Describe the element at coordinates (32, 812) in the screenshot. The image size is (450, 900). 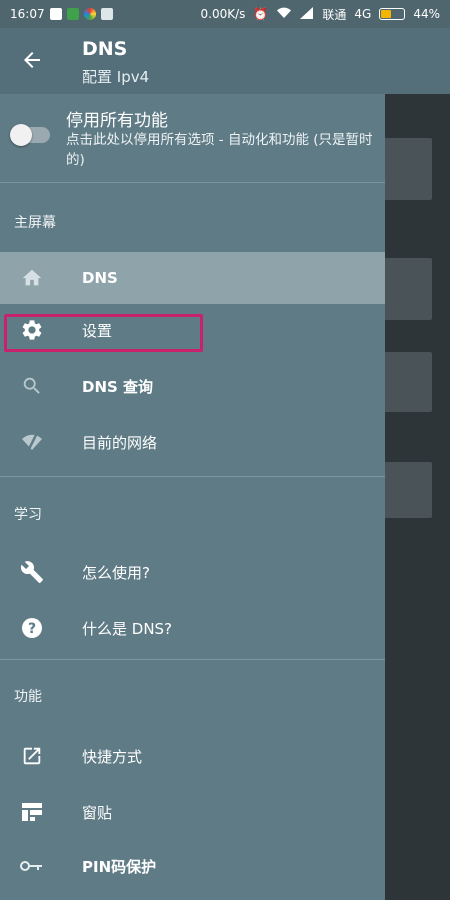
I see `widget-icon` at that location.